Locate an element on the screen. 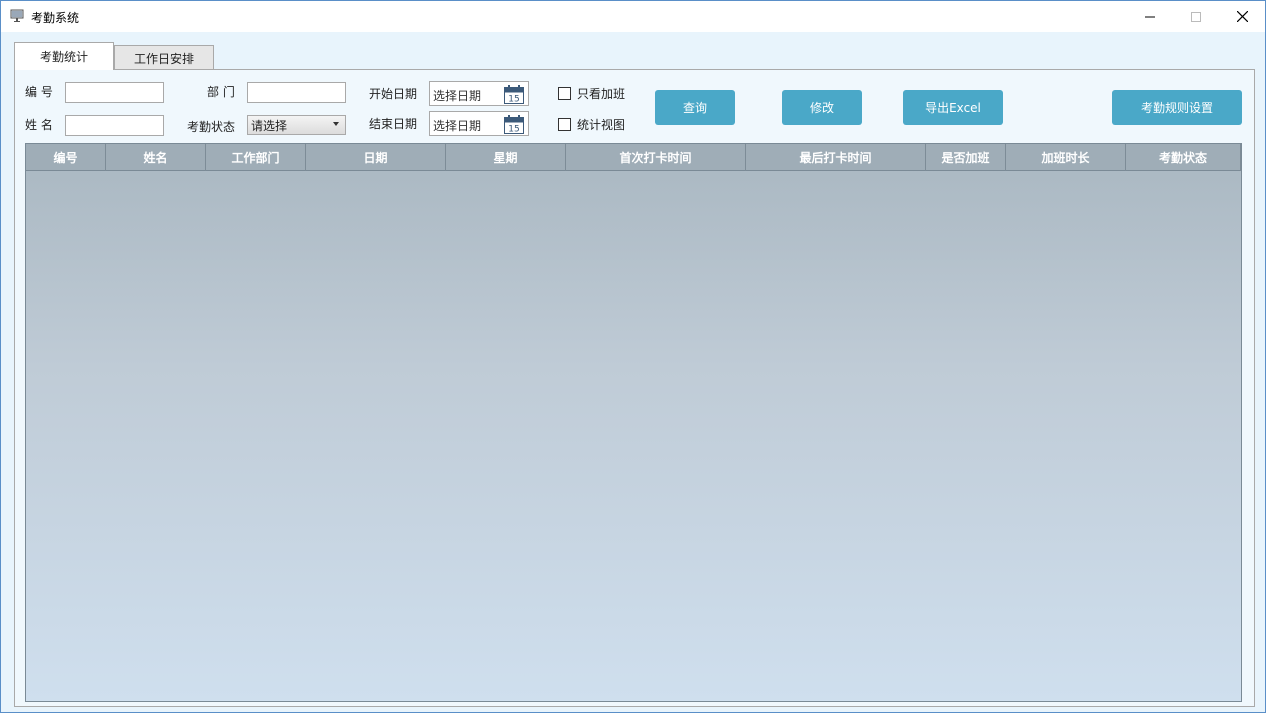  column-header-id: 编号 is located at coordinates (66, 157).